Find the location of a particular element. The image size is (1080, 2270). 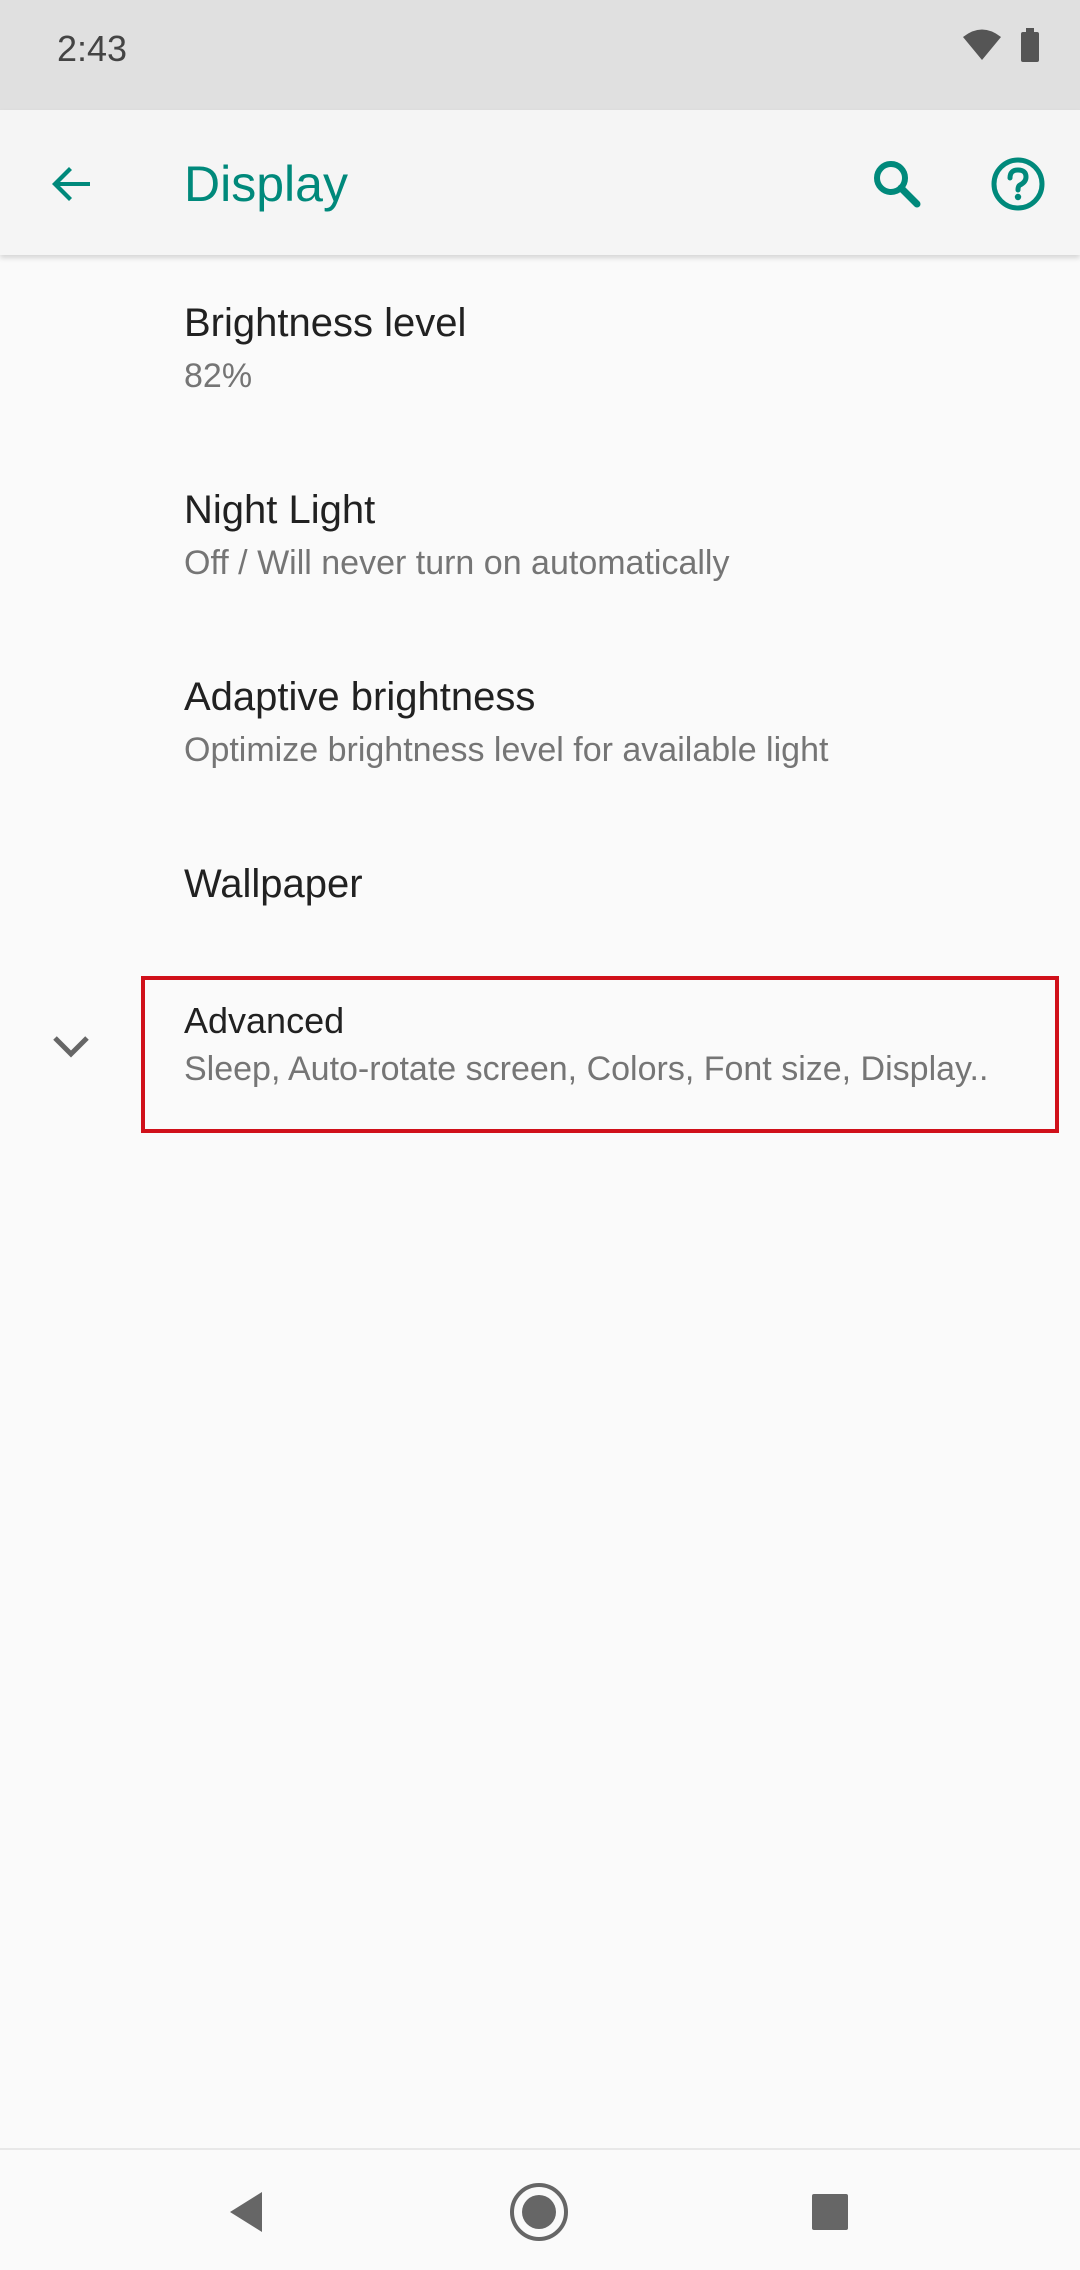

item-summary: 82% is located at coordinates (218, 376).